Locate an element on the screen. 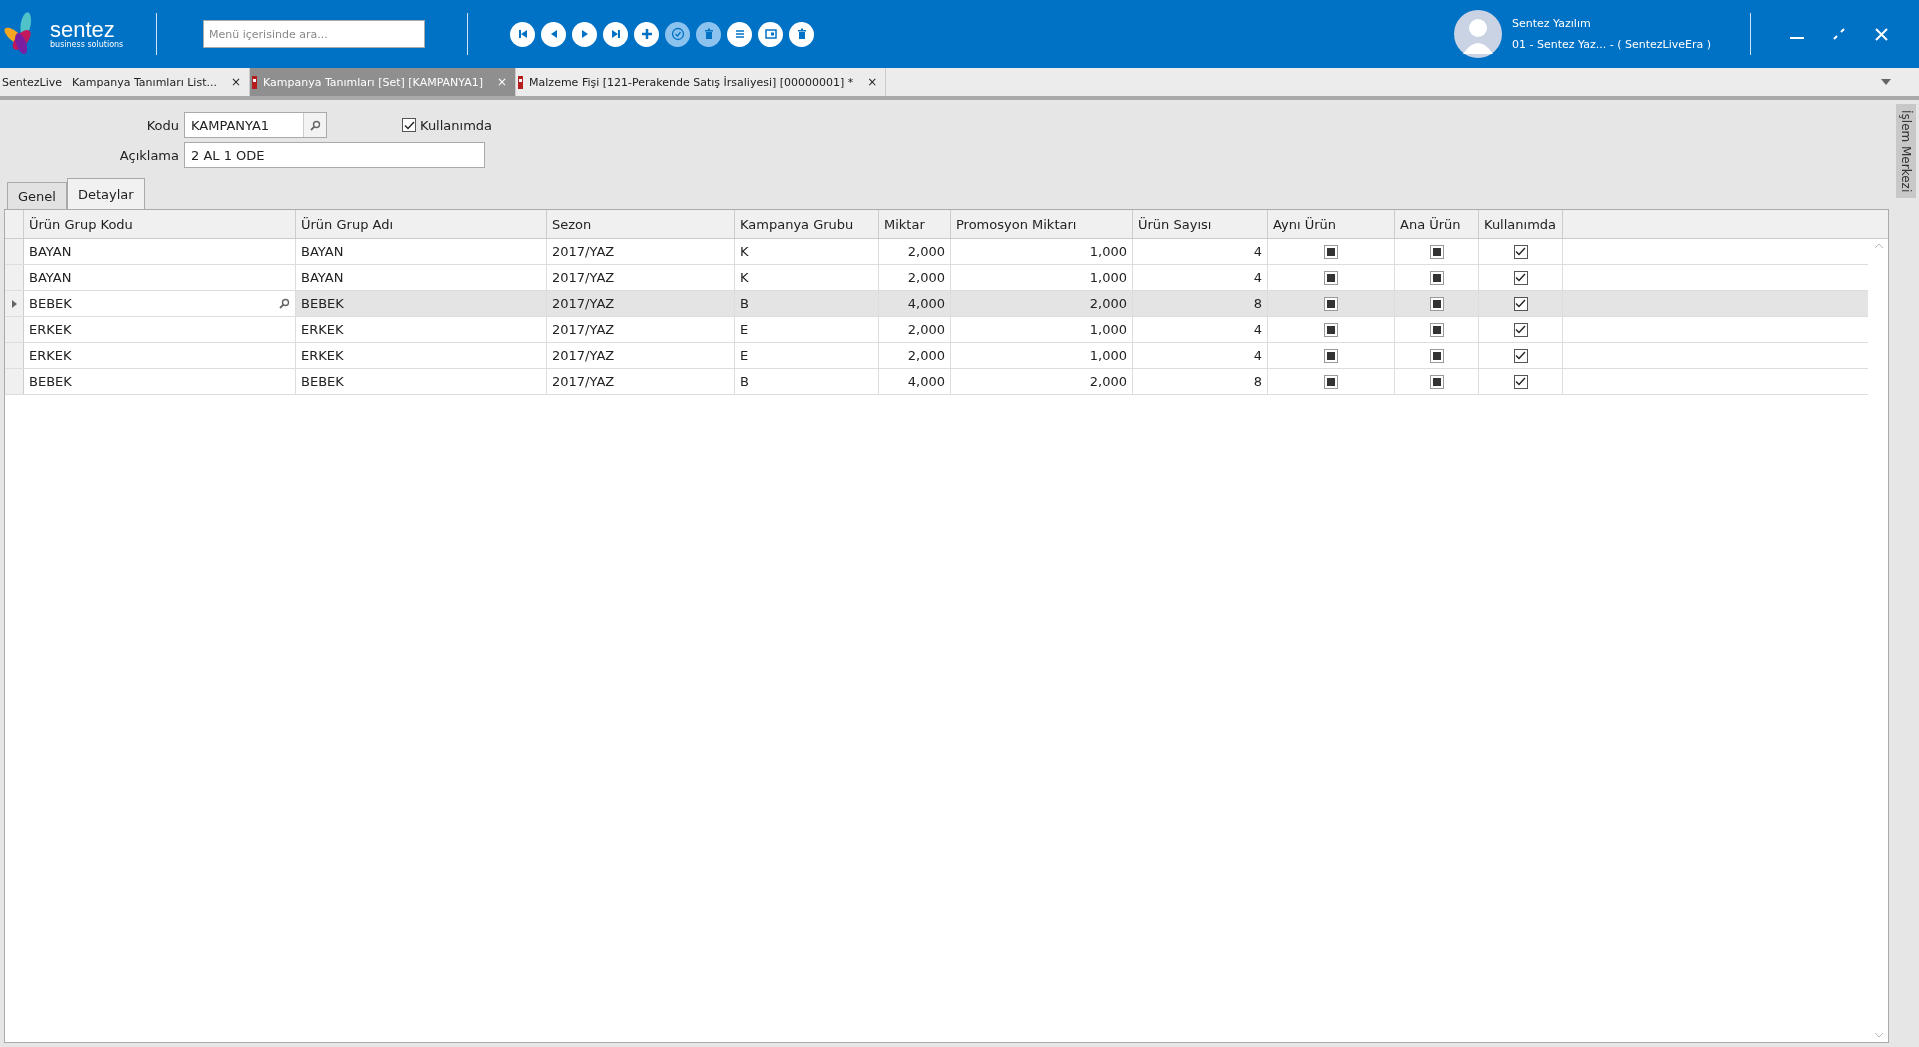 This screenshot has width=1919, height=1047. row-header is located at coordinates (14, 303).